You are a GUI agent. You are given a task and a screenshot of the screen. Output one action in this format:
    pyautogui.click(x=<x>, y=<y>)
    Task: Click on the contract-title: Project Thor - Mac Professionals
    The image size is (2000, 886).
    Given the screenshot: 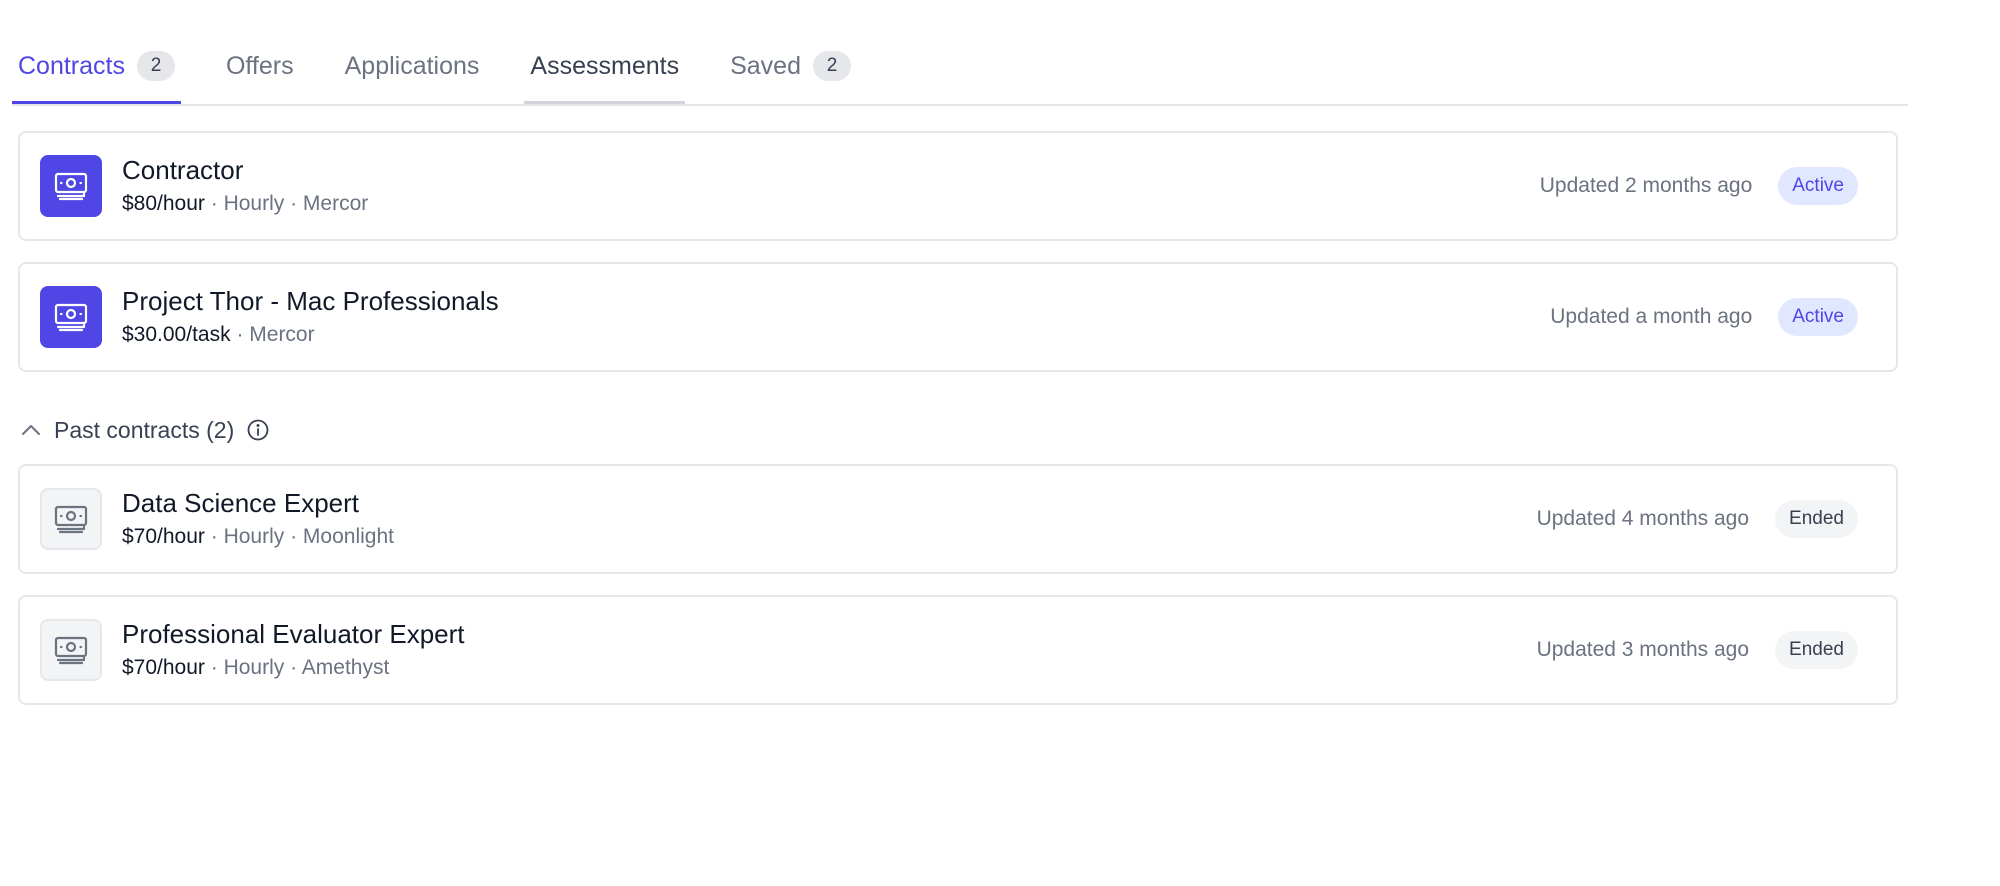 What is the action you would take?
    pyautogui.click(x=310, y=301)
    